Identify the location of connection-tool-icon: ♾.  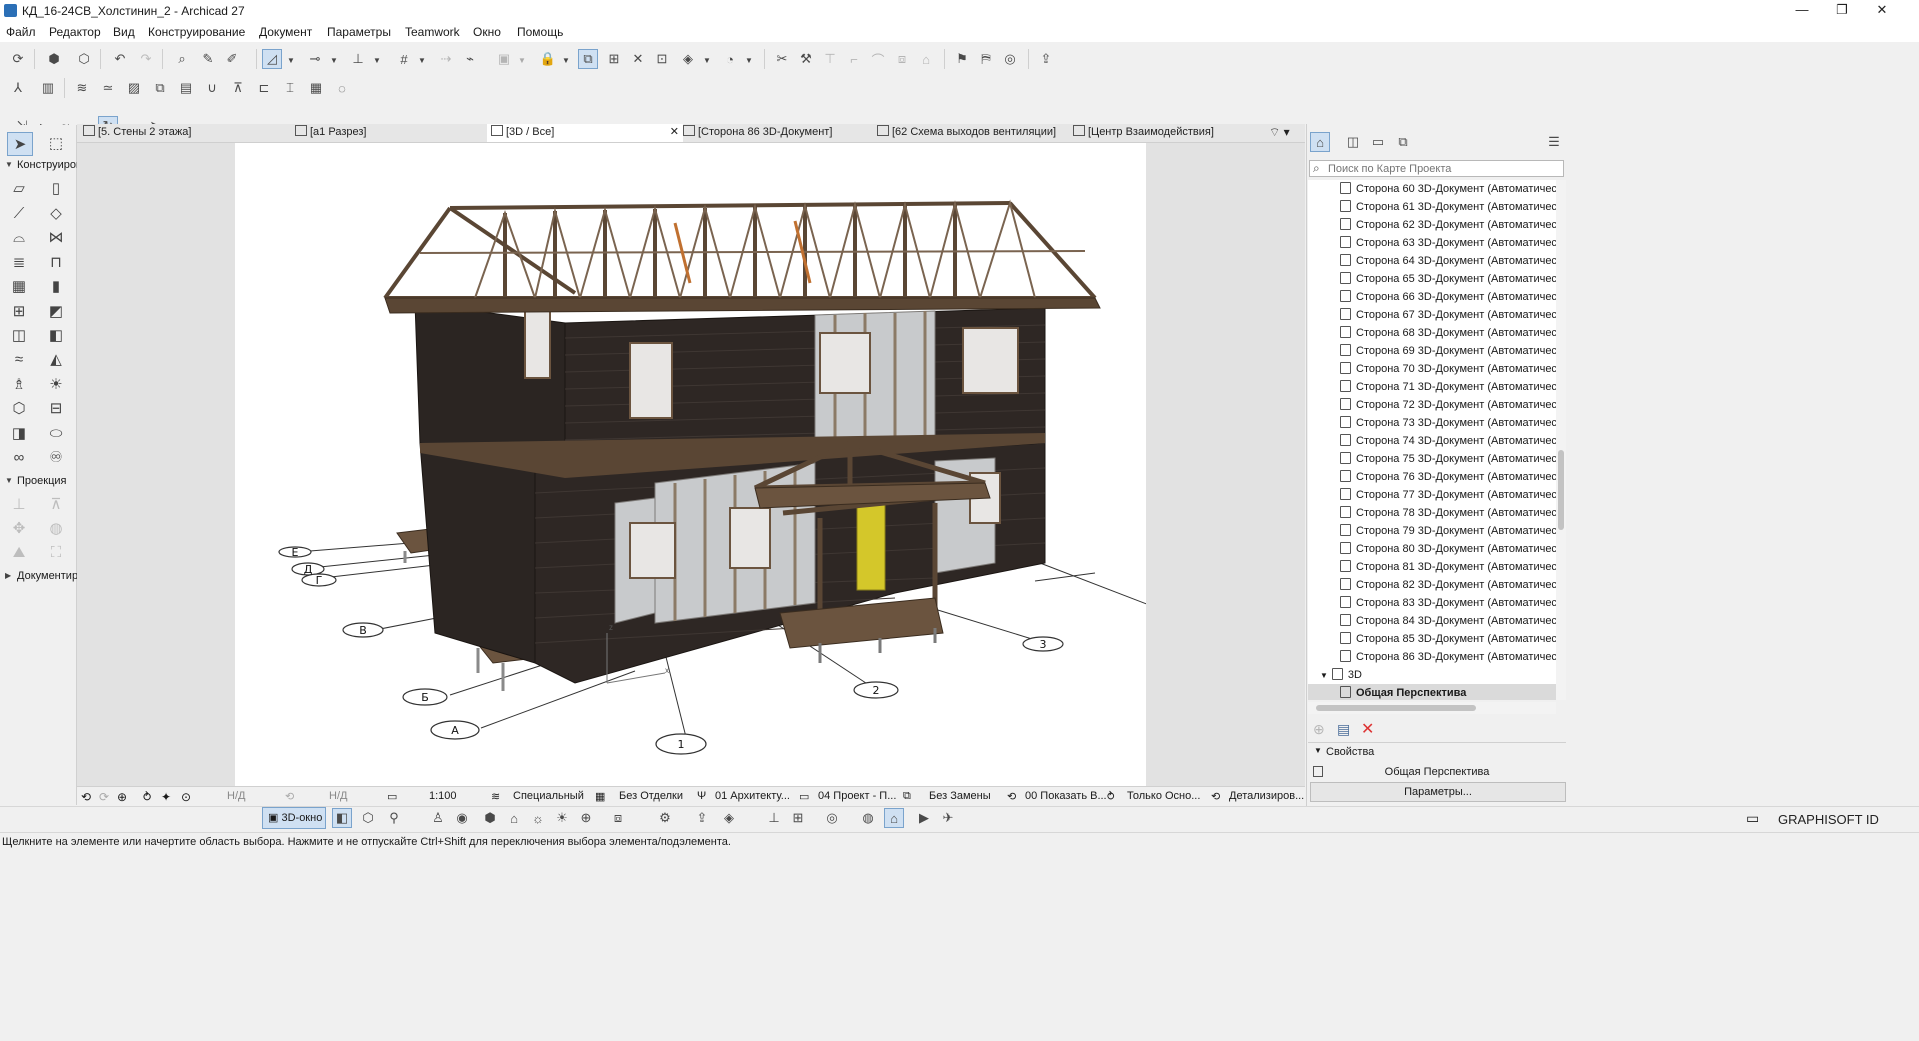
(56, 457).